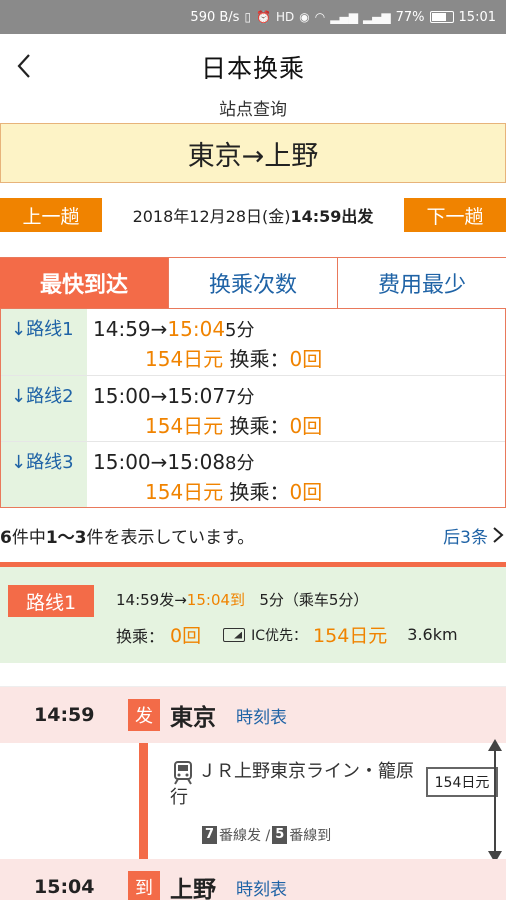 This screenshot has height=900, width=506. What do you see at coordinates (376, 17) in the screenshot?
I see `signal-3g-icon: ▂▄▆` at bounding box center [376, 17].